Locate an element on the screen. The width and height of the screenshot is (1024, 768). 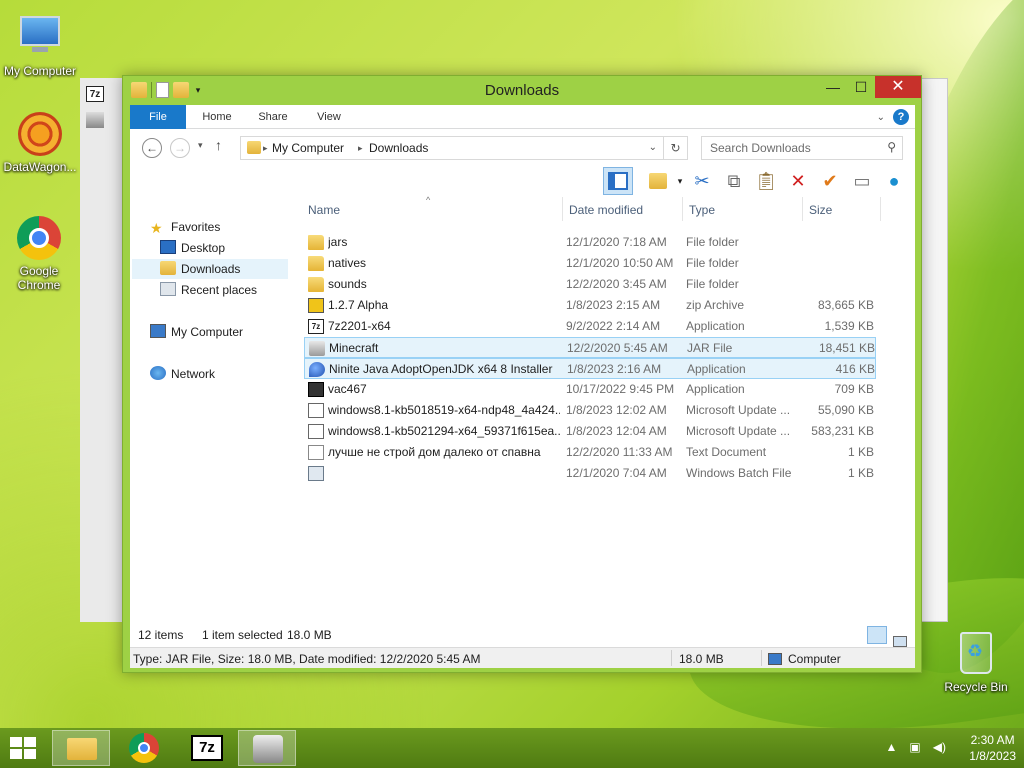
java-icon is located at coordinates (268, 749).